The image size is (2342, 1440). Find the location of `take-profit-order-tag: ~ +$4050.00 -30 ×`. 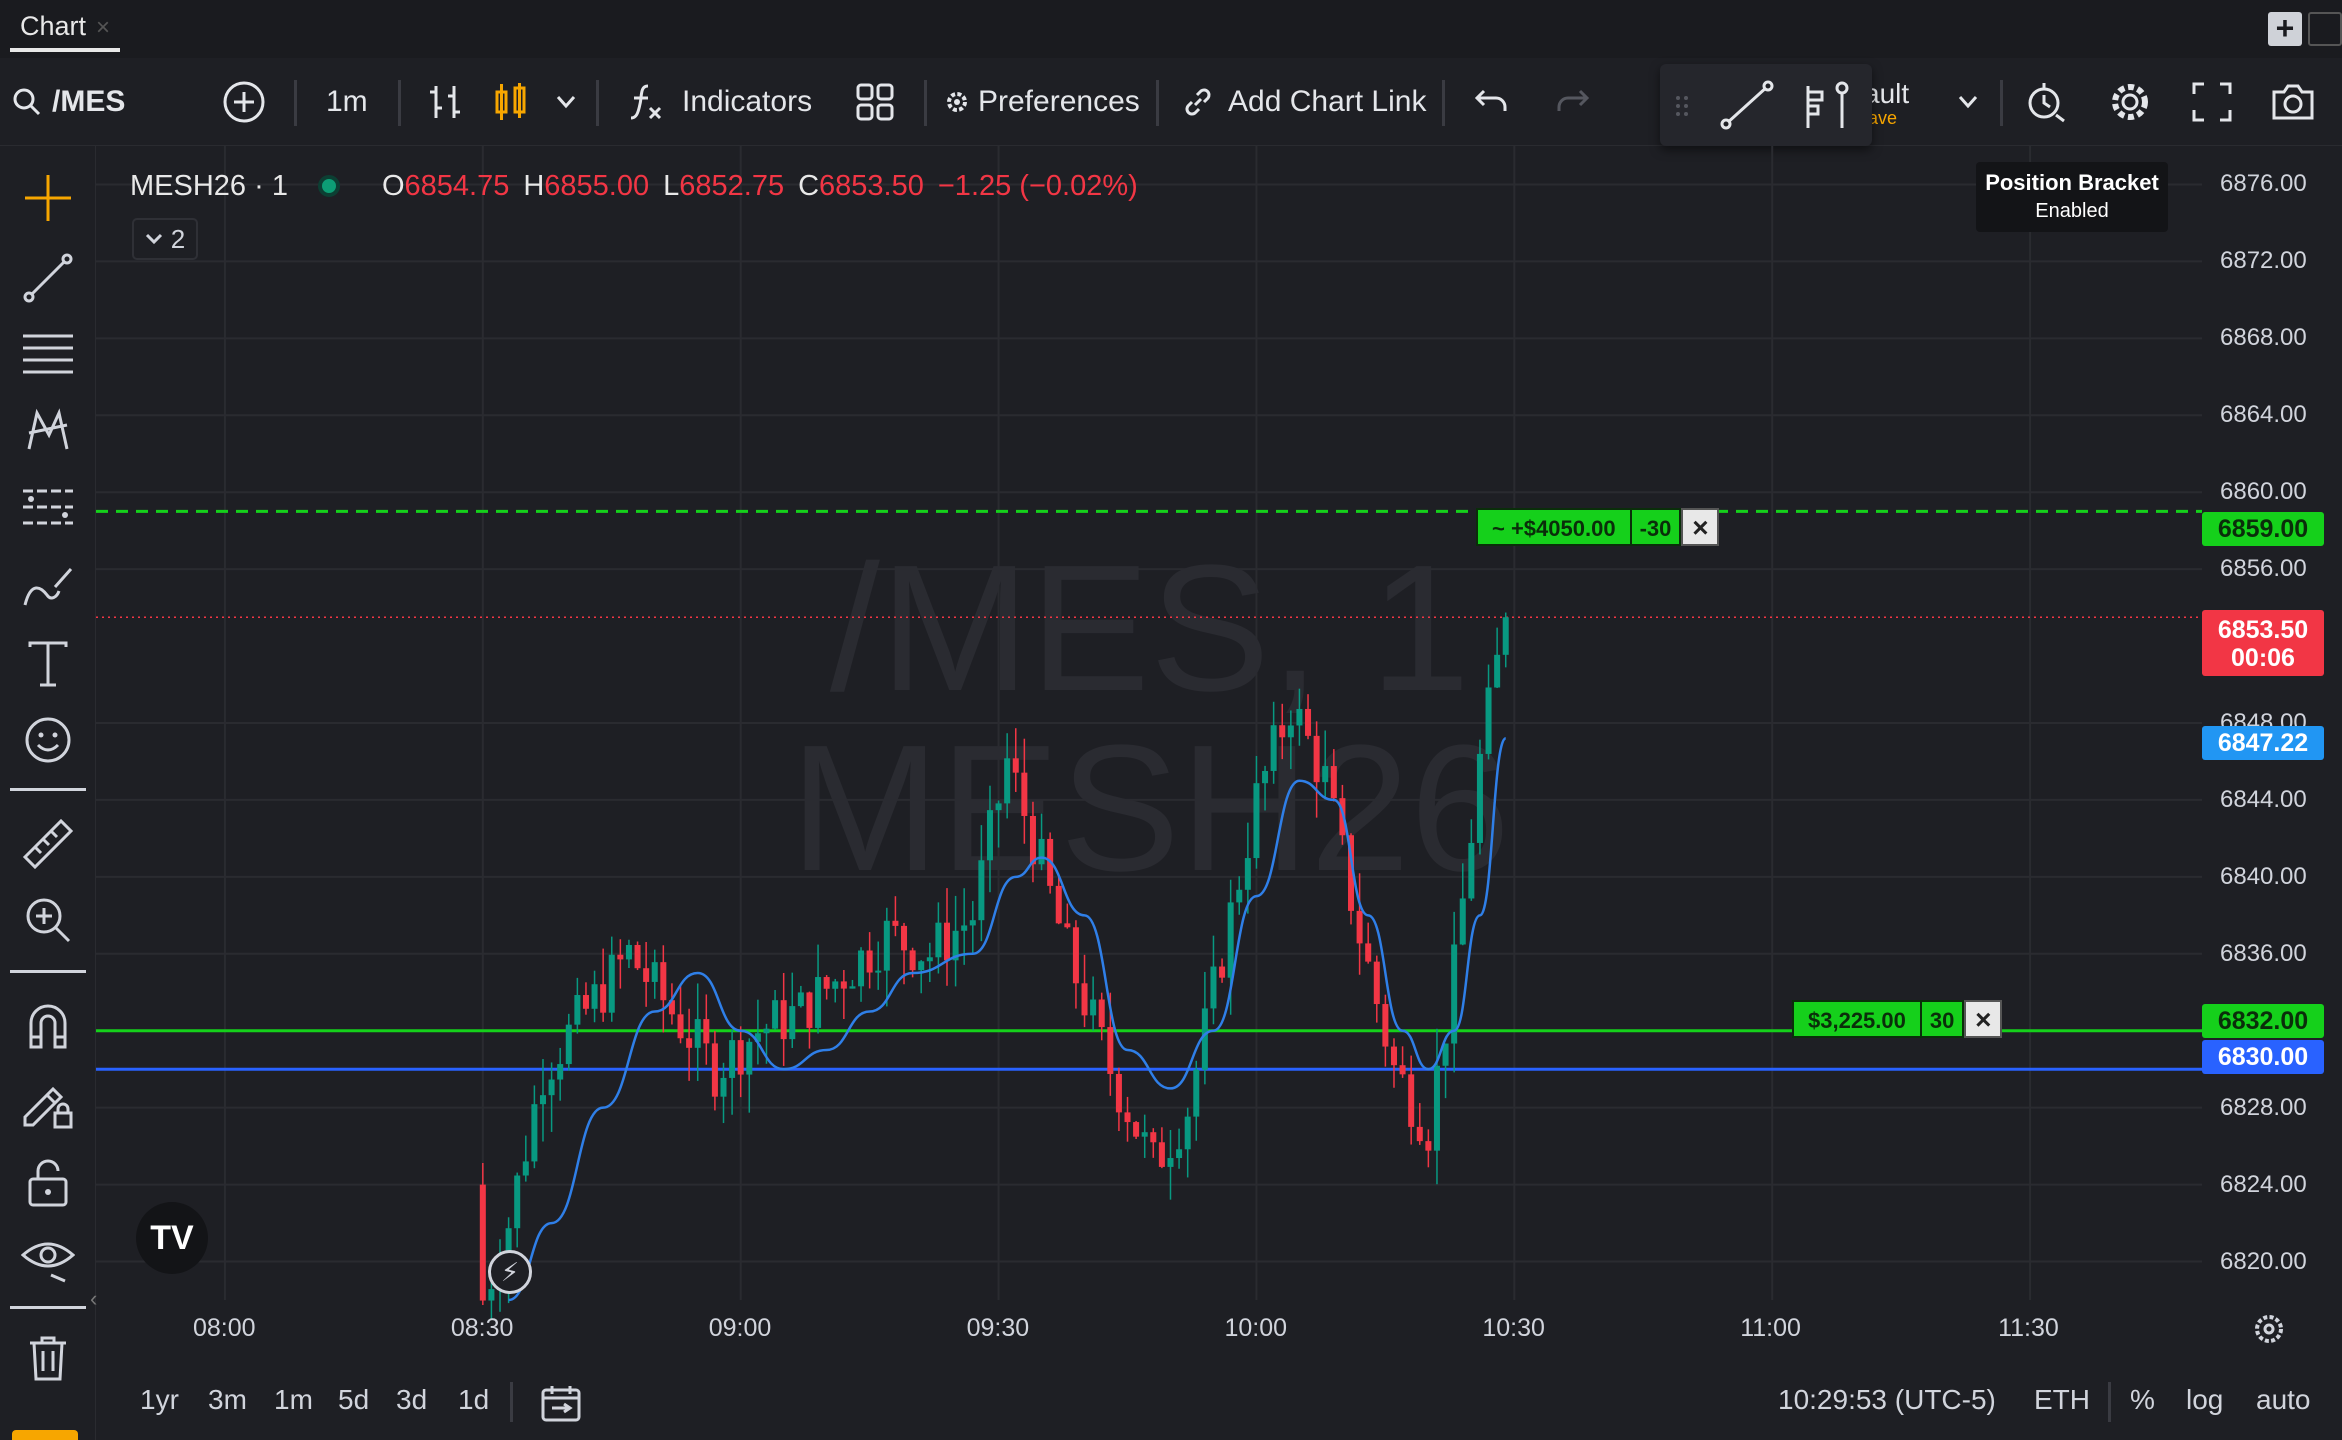

take-profit-order-tag: ~ +$4050.00 -30 × is located at coordinates (1598, 527).